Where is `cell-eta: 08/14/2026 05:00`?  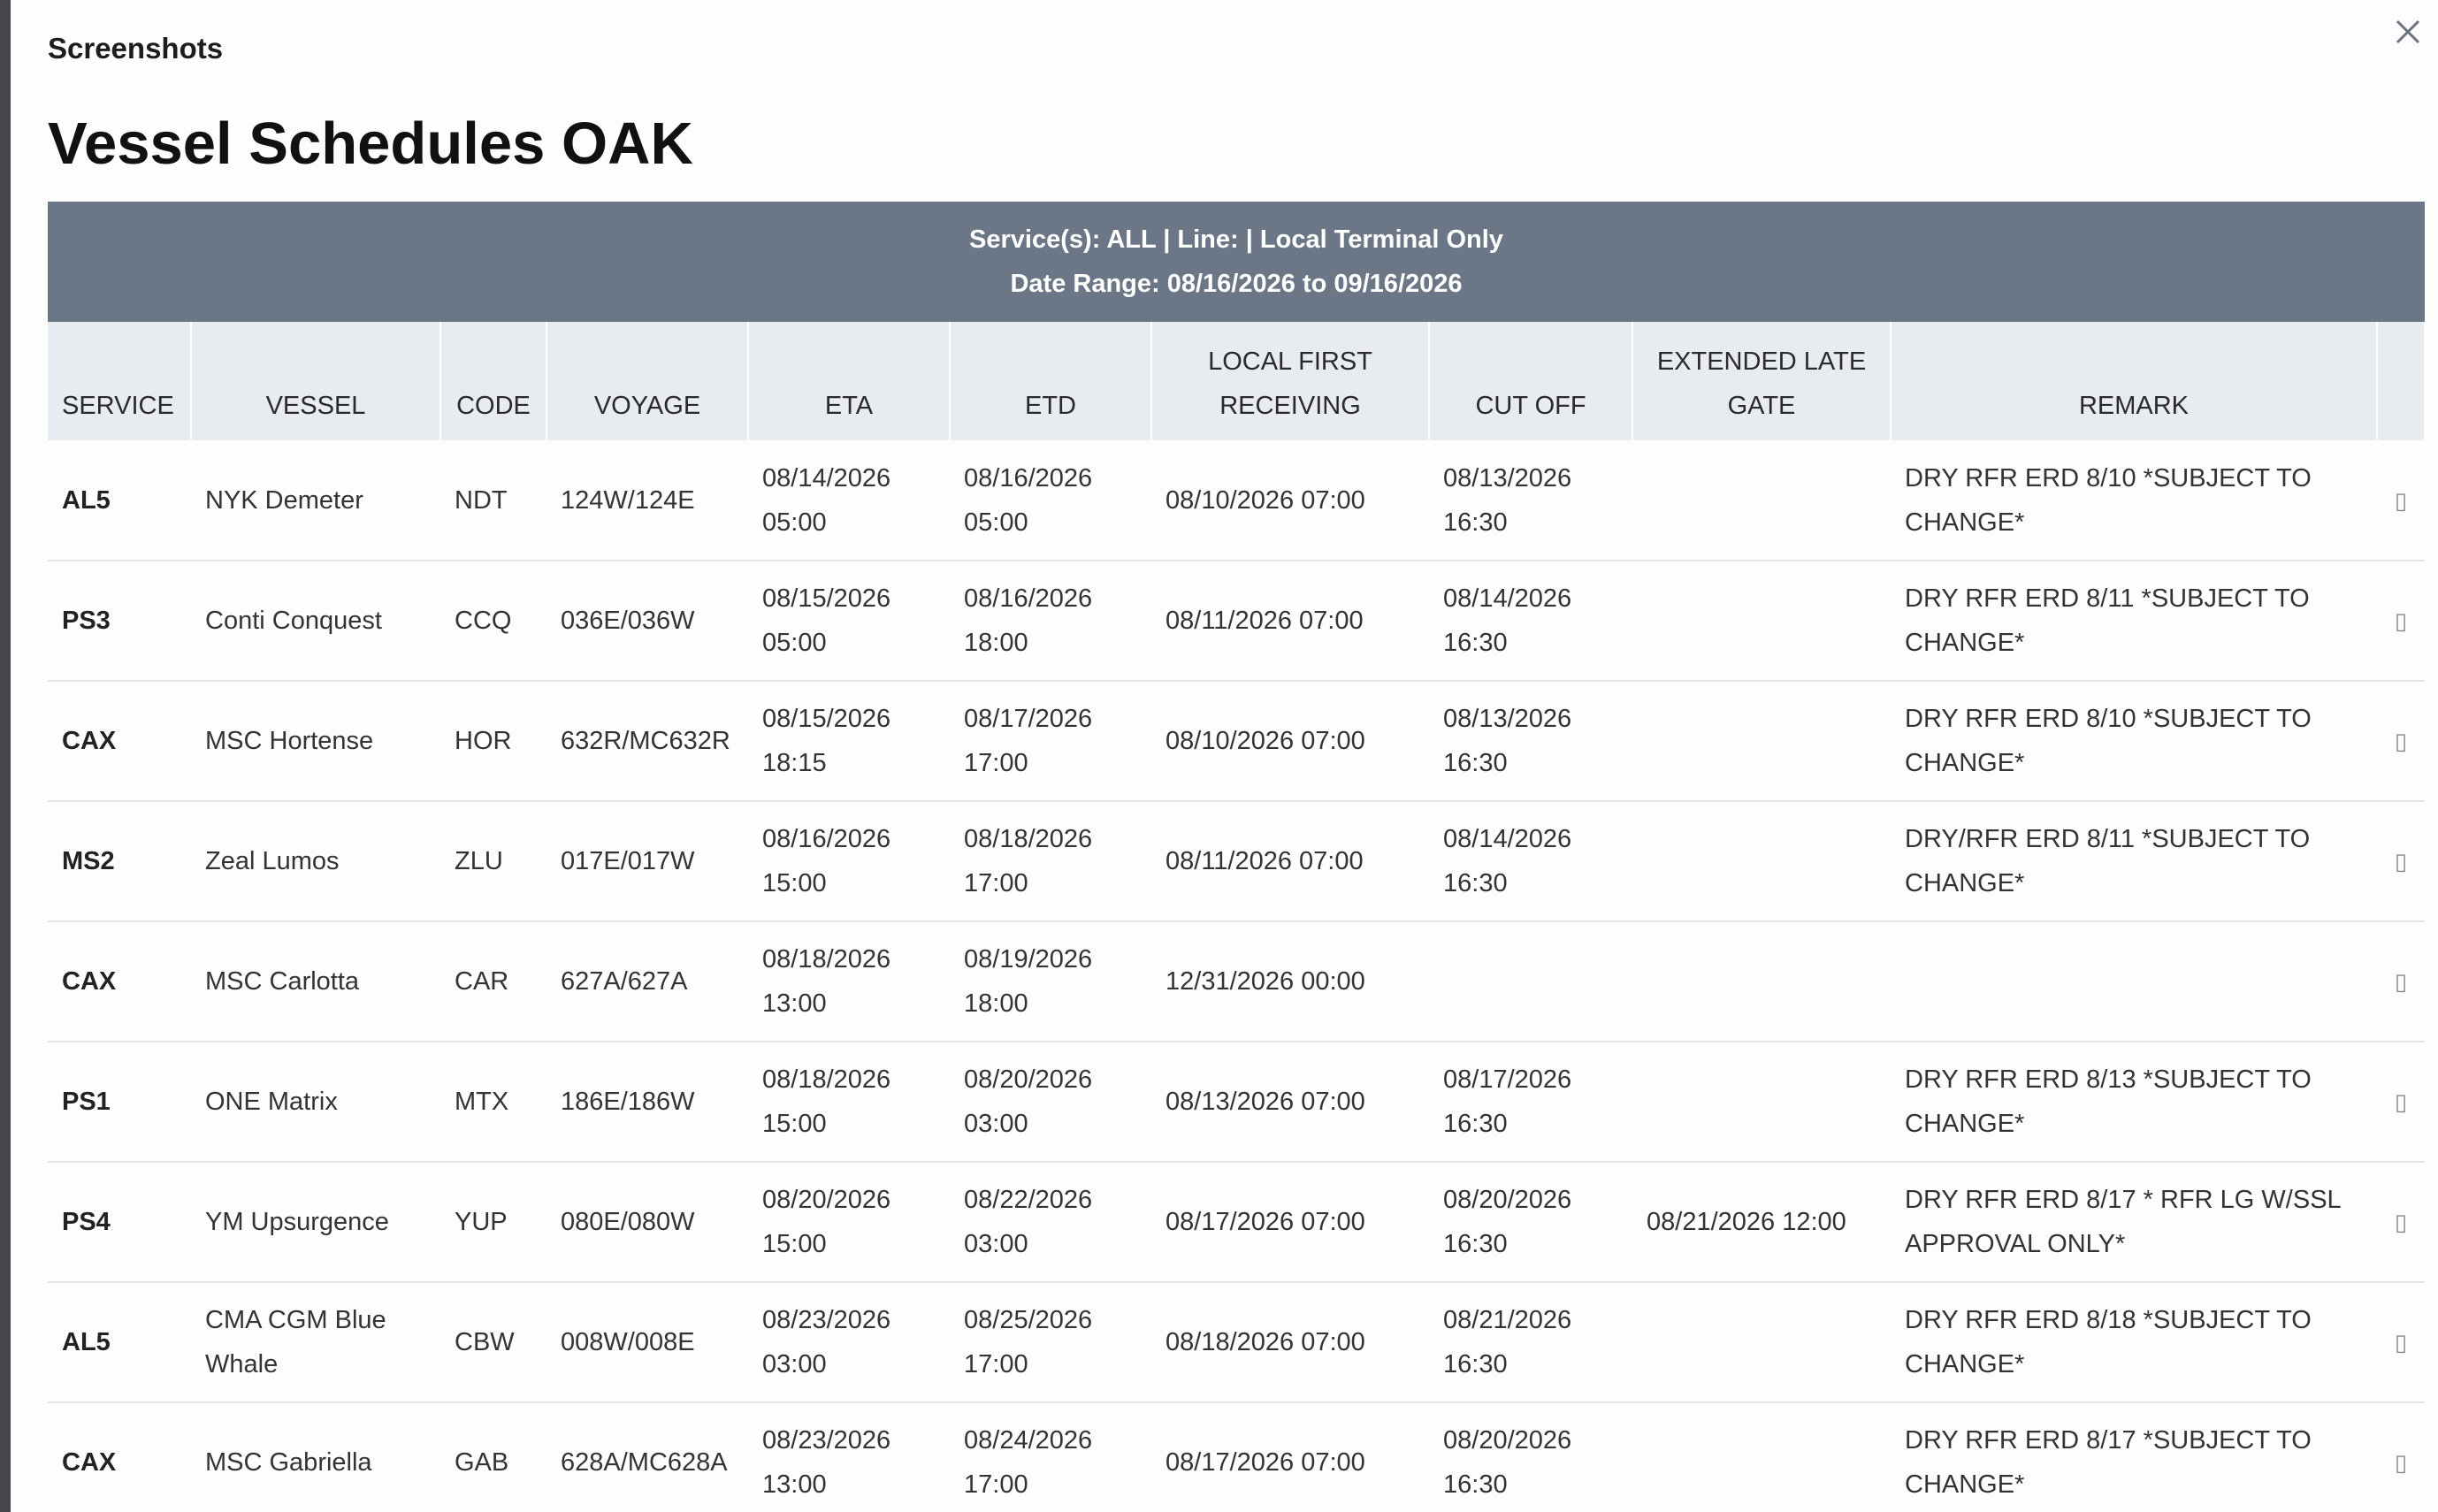 cell-eta: 08/14/2026 05:00 is located at coordinates (849, 500).